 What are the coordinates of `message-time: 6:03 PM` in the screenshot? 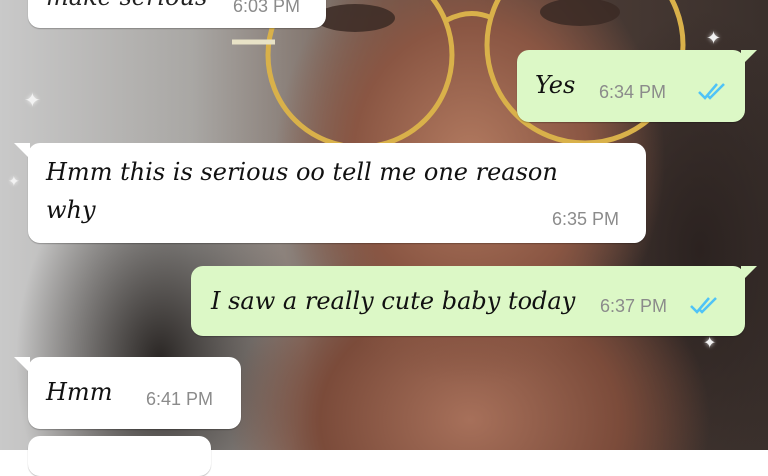 It's located at (267, 8).